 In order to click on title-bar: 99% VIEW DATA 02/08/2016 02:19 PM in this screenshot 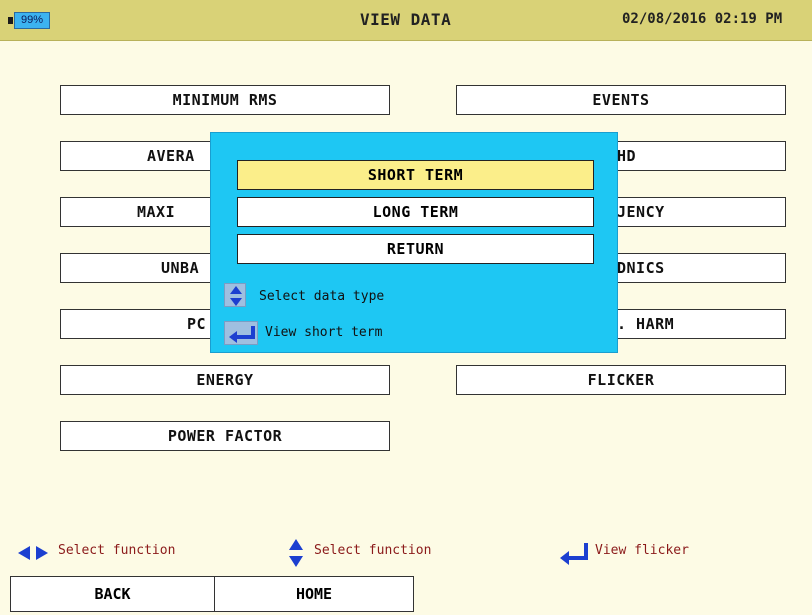, I will do `click(406, 20)`.